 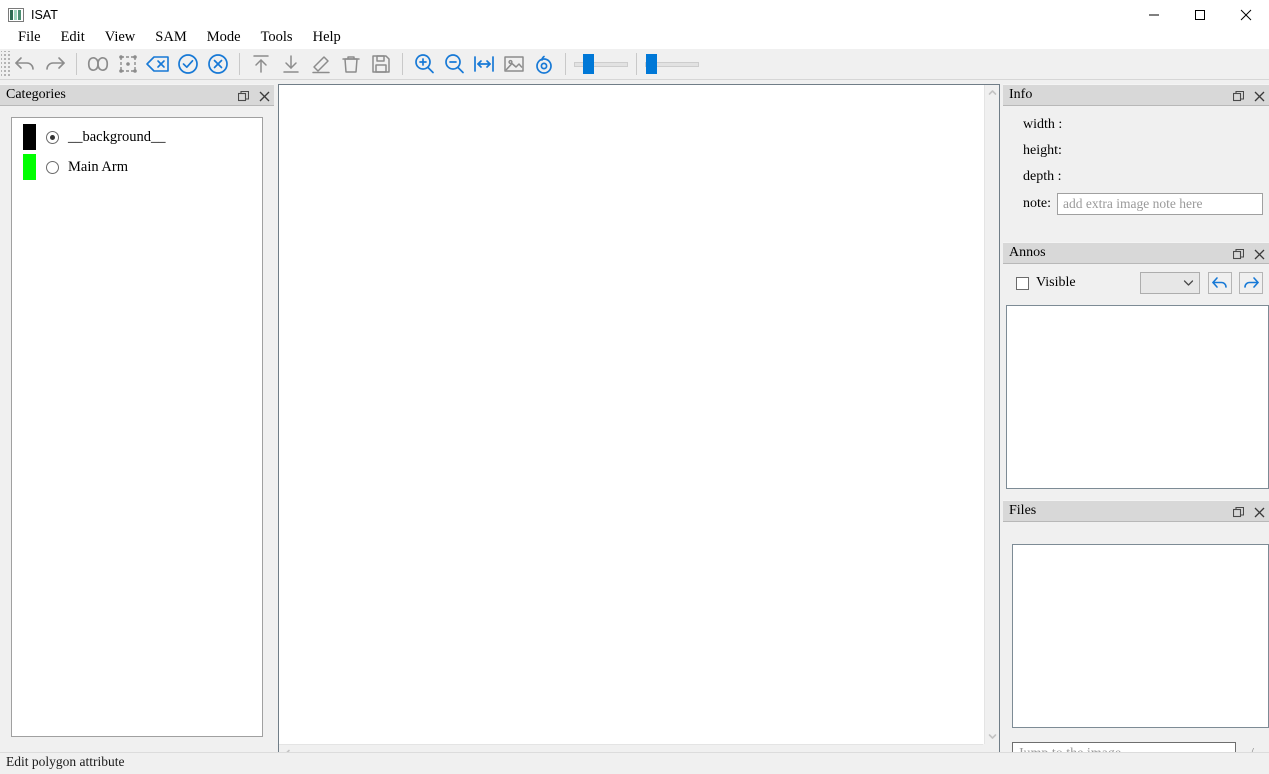 I want to click on arrow-forward-icon, so click(x=1251, y=283).